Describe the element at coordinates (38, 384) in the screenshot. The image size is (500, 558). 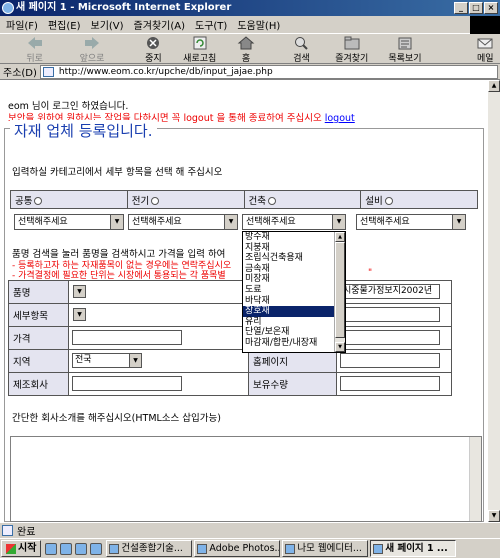
I see `manufacturer-label: 제조회사` at that location.